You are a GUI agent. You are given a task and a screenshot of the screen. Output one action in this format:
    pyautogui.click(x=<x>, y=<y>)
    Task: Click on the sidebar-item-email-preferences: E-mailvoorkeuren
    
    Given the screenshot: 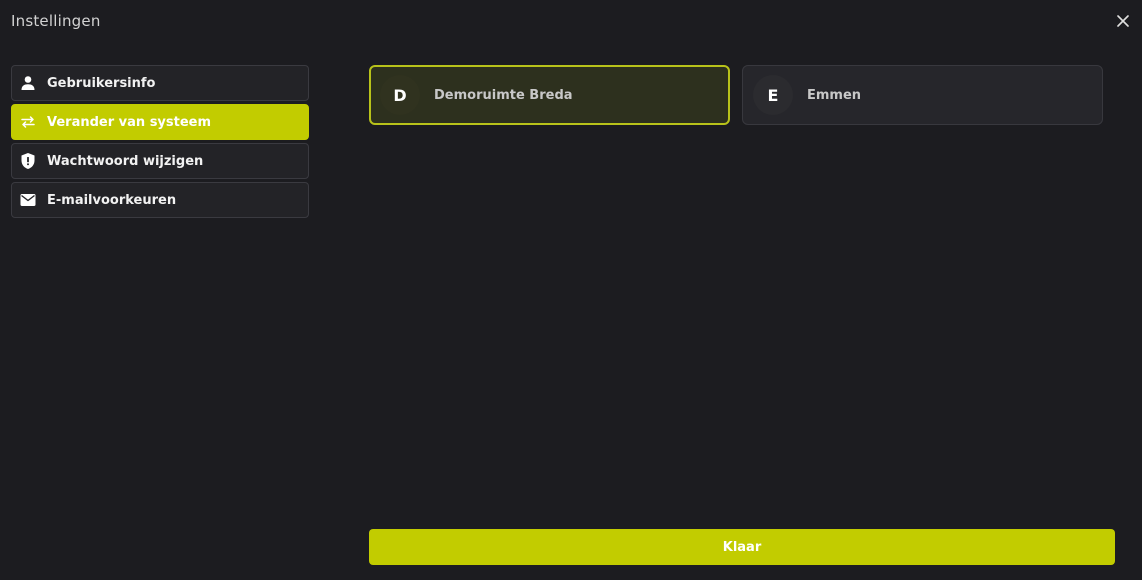 What is the action you would take?
    pyautogui.click(x=160, y=200)
    